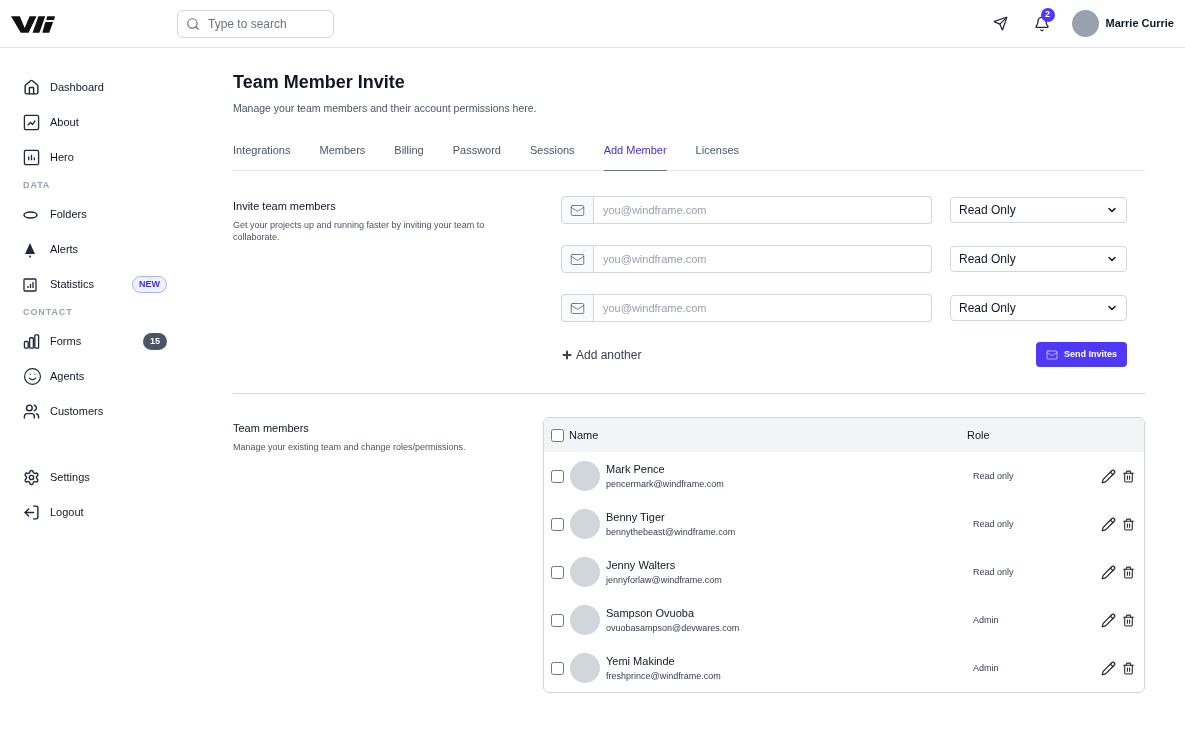  I want to click on search-field: Type to search, so click(255, 23).